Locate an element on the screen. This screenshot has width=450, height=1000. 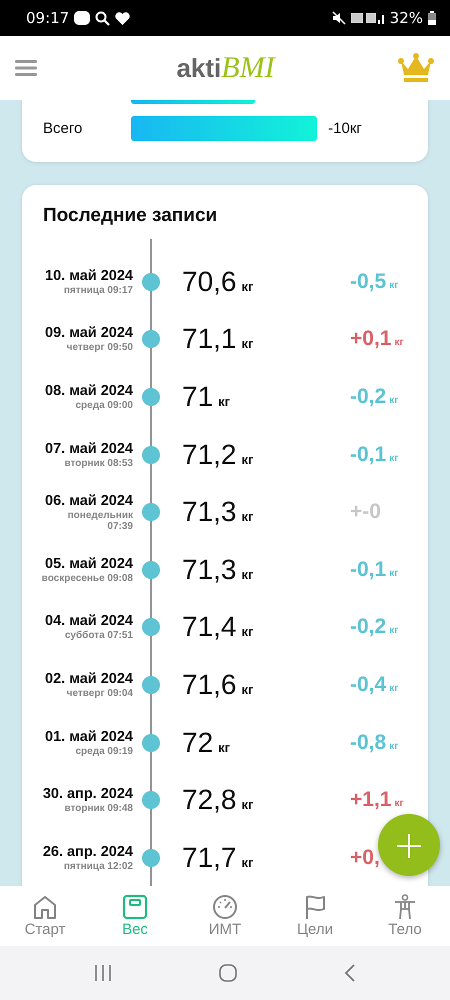
entry-date: 09. май 2024 is located at coordinates (89, 333).